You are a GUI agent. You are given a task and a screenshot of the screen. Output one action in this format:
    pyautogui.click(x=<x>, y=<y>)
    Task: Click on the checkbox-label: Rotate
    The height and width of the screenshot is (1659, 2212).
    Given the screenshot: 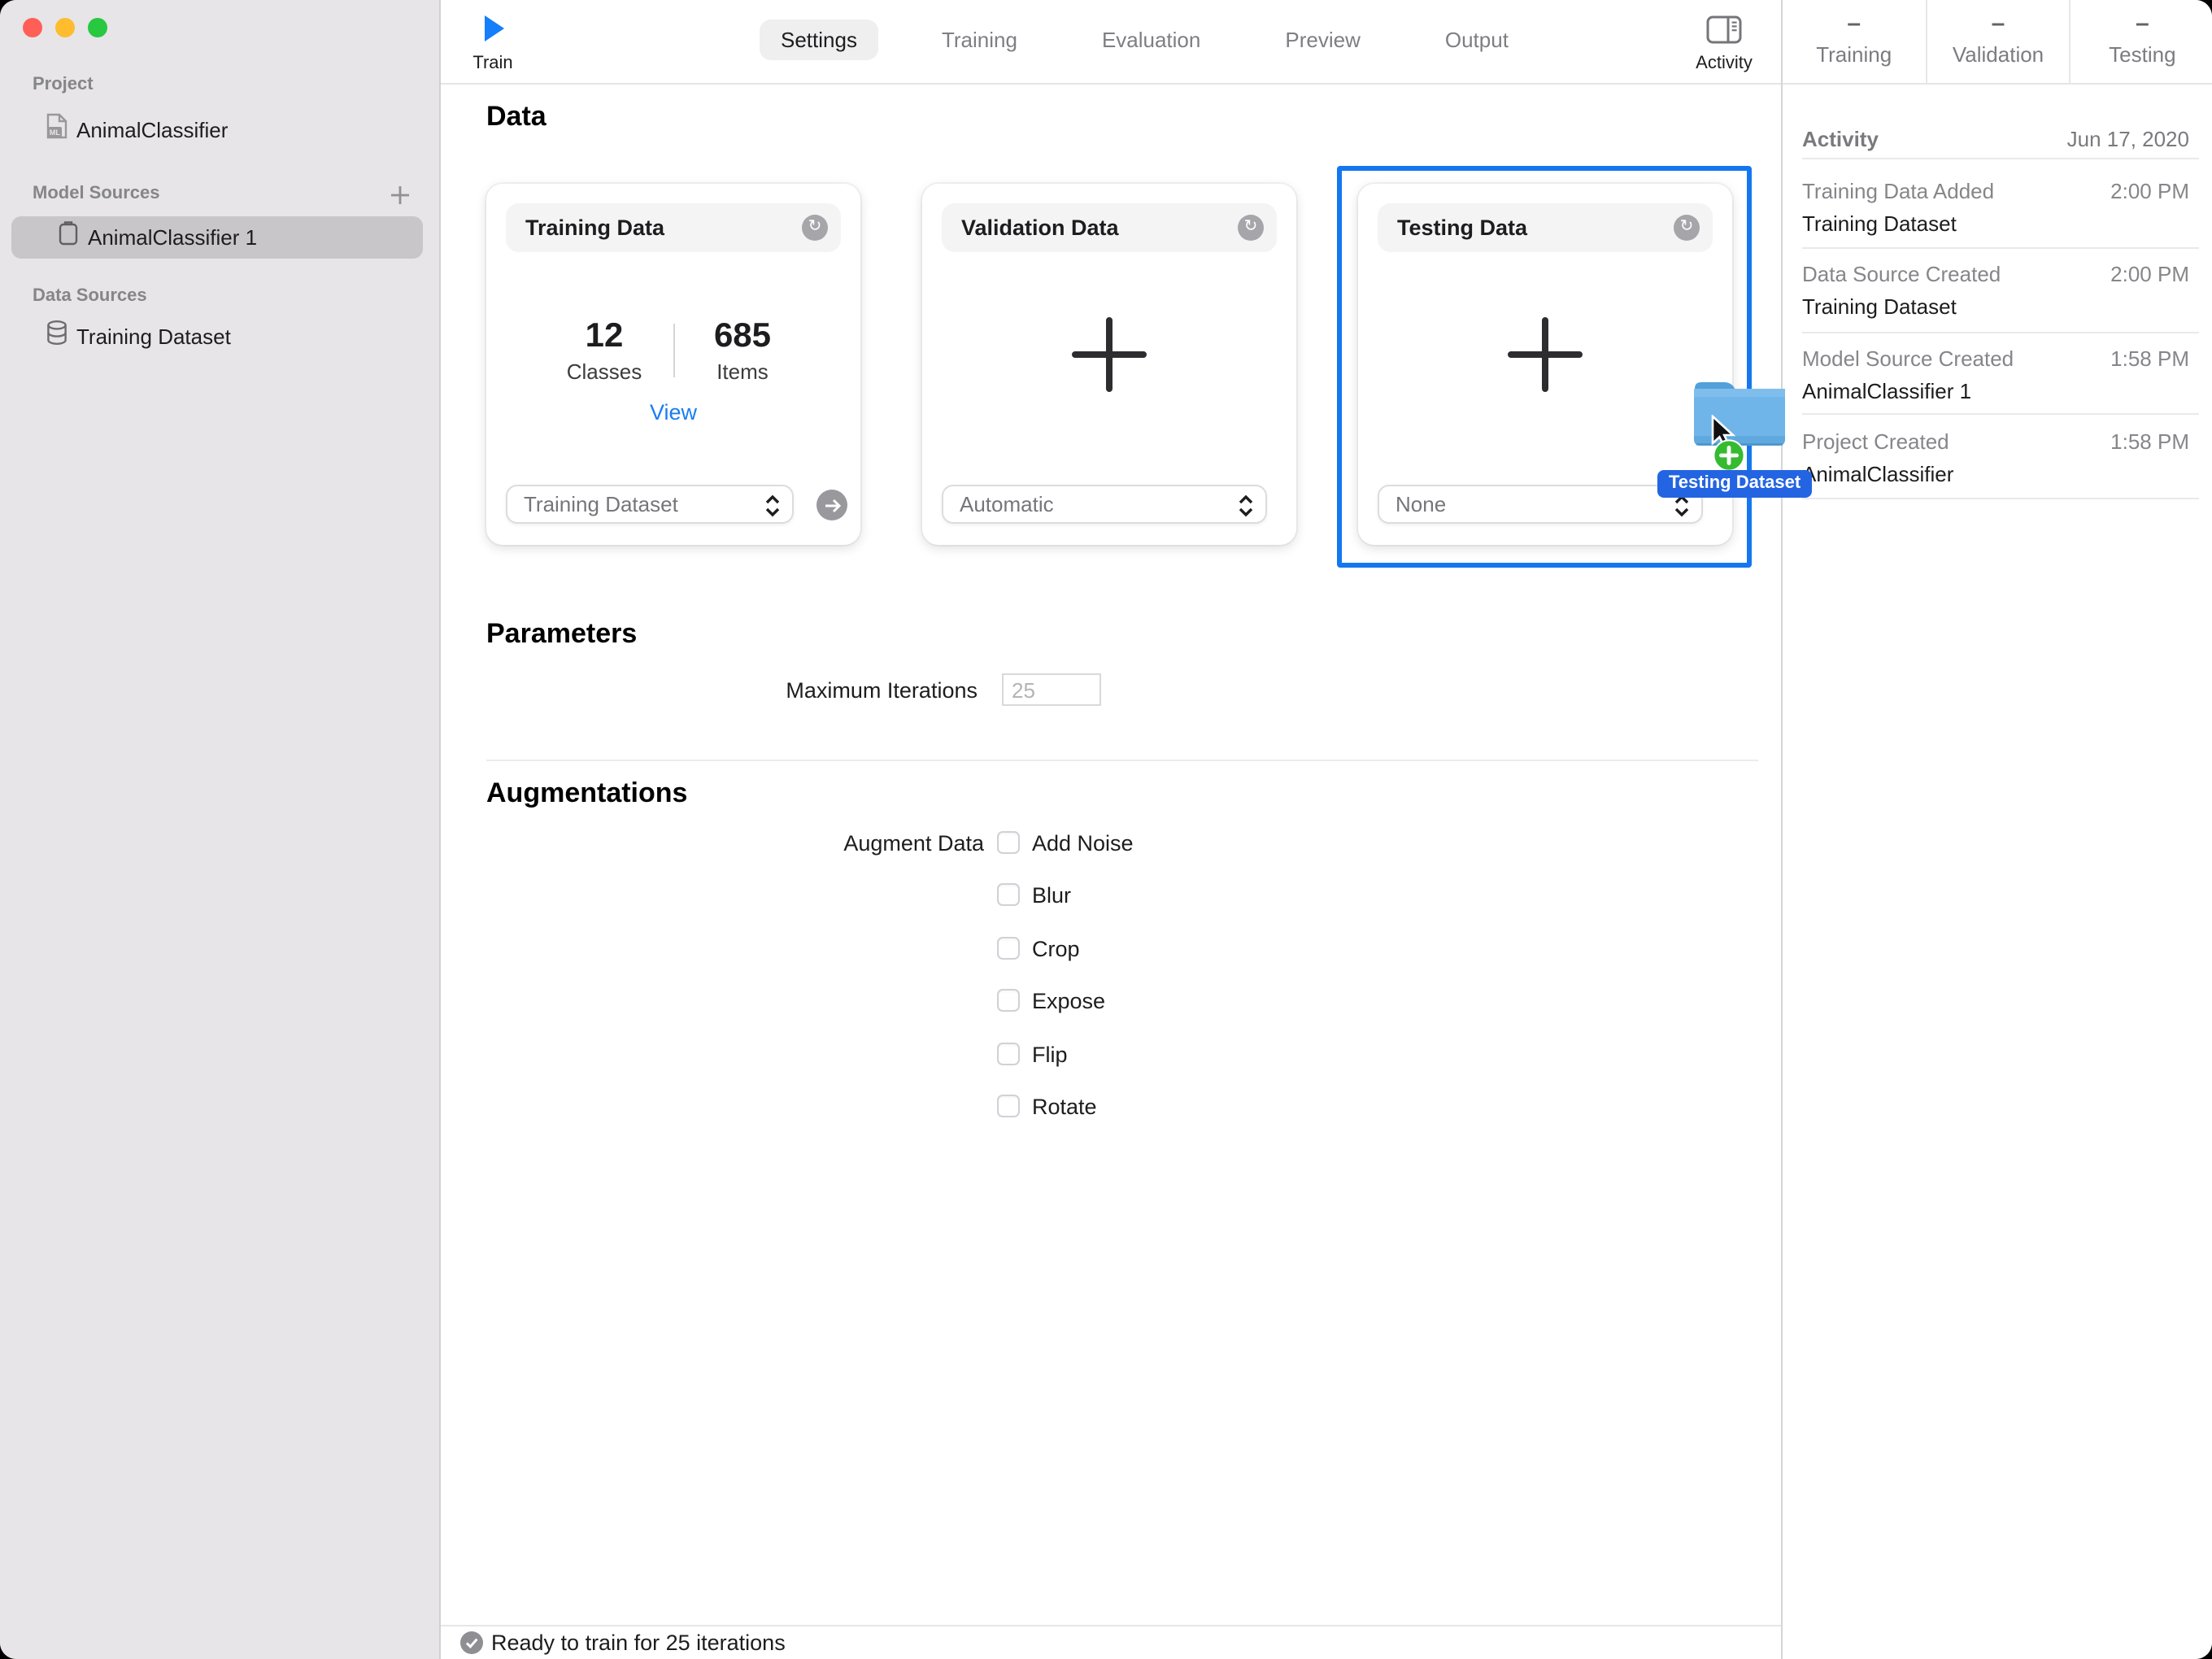 What is the action you would take?
    pyautogui.click(x=1064, y=1106)
    